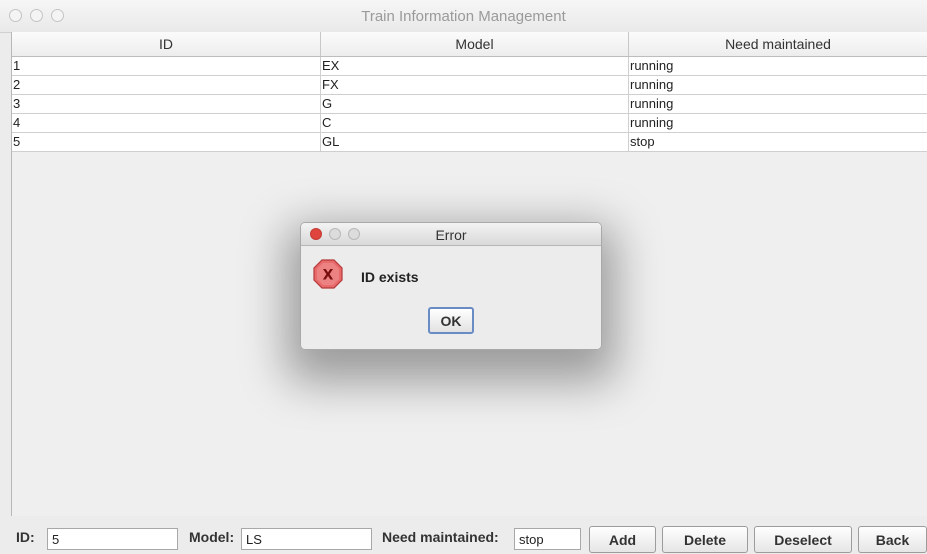 This screenshot has height=554, width=927. What do you see at coordinates (475, 104) in the screenshot?
I see `cell-model: G` at bounding box center [475, 104].